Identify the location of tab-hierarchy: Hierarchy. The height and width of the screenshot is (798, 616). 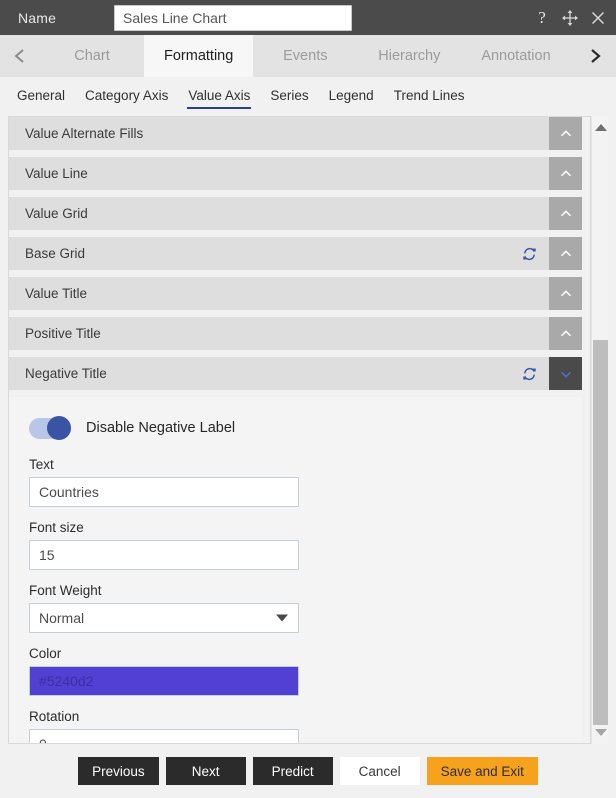
(409, 56).